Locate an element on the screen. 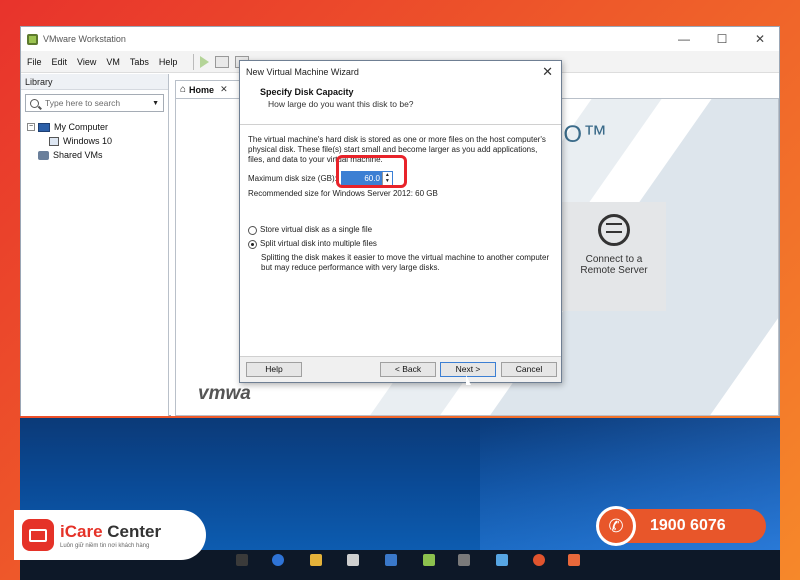 This screenshot has width=800, height=580. vmware-logo-icon is located at coordinates (32, 39).